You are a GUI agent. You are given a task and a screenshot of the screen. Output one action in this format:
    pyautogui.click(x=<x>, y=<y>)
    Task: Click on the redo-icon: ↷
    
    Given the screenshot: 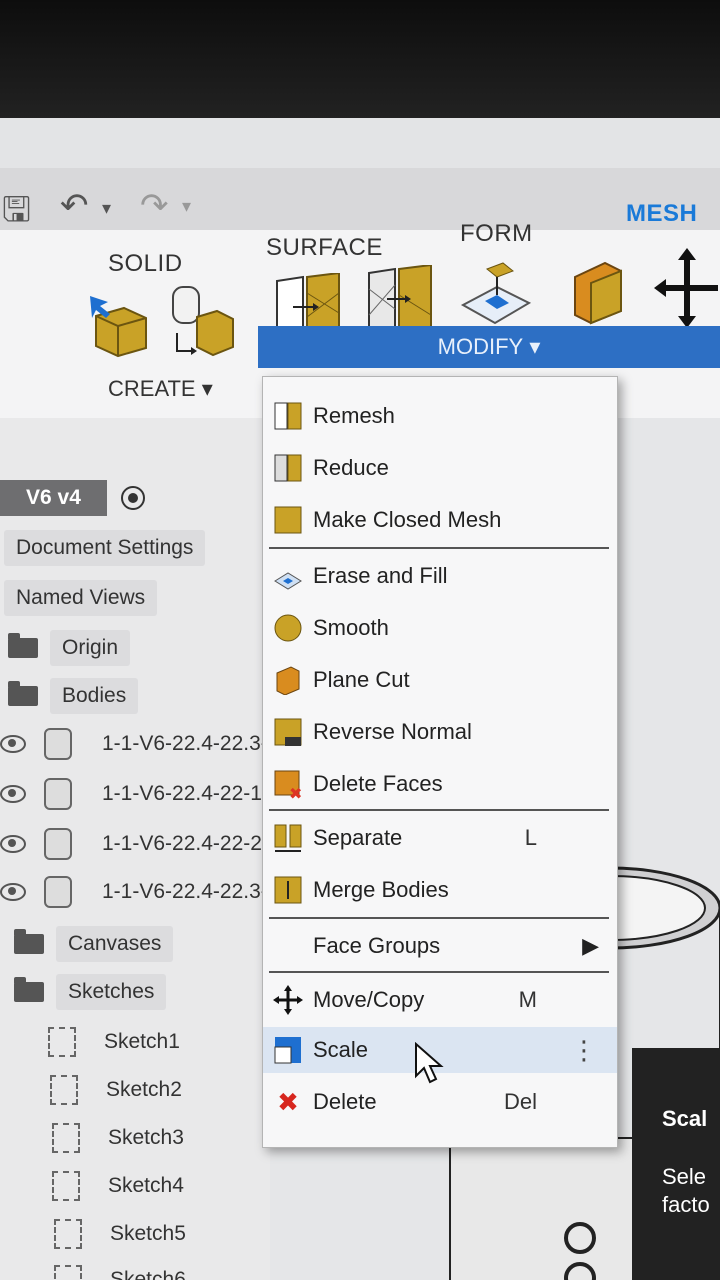 What is the action you would take?
    pyautogui.click(x=154, y=206)
    